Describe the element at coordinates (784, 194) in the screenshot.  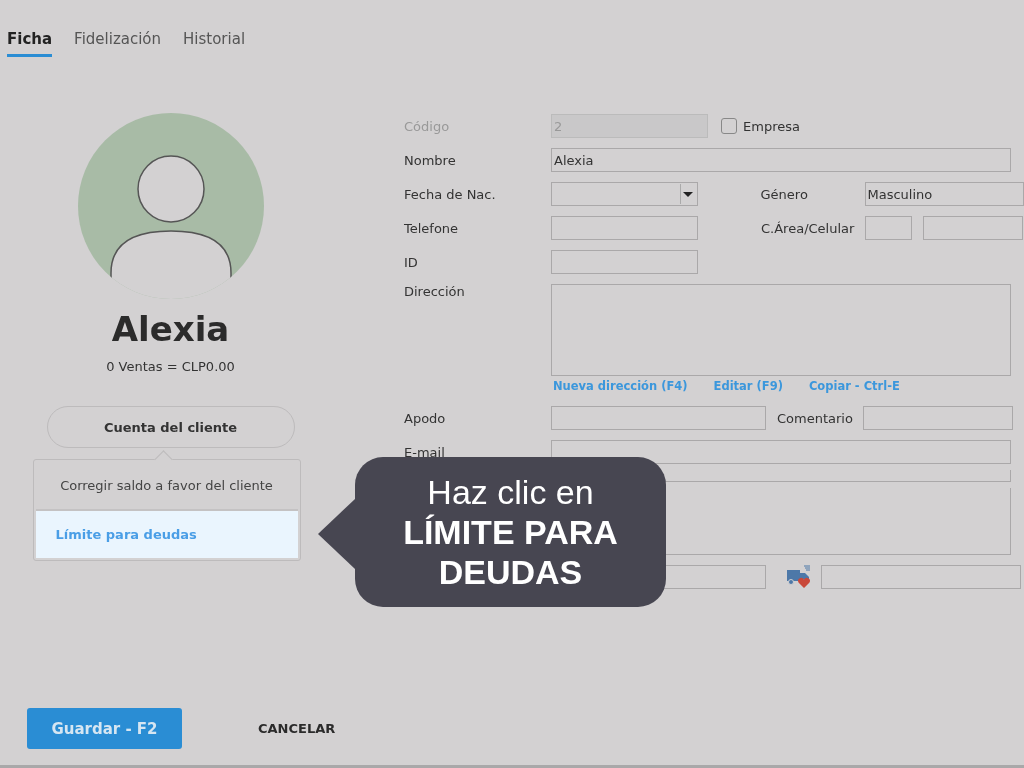
I see `field-label: Género` at that location.